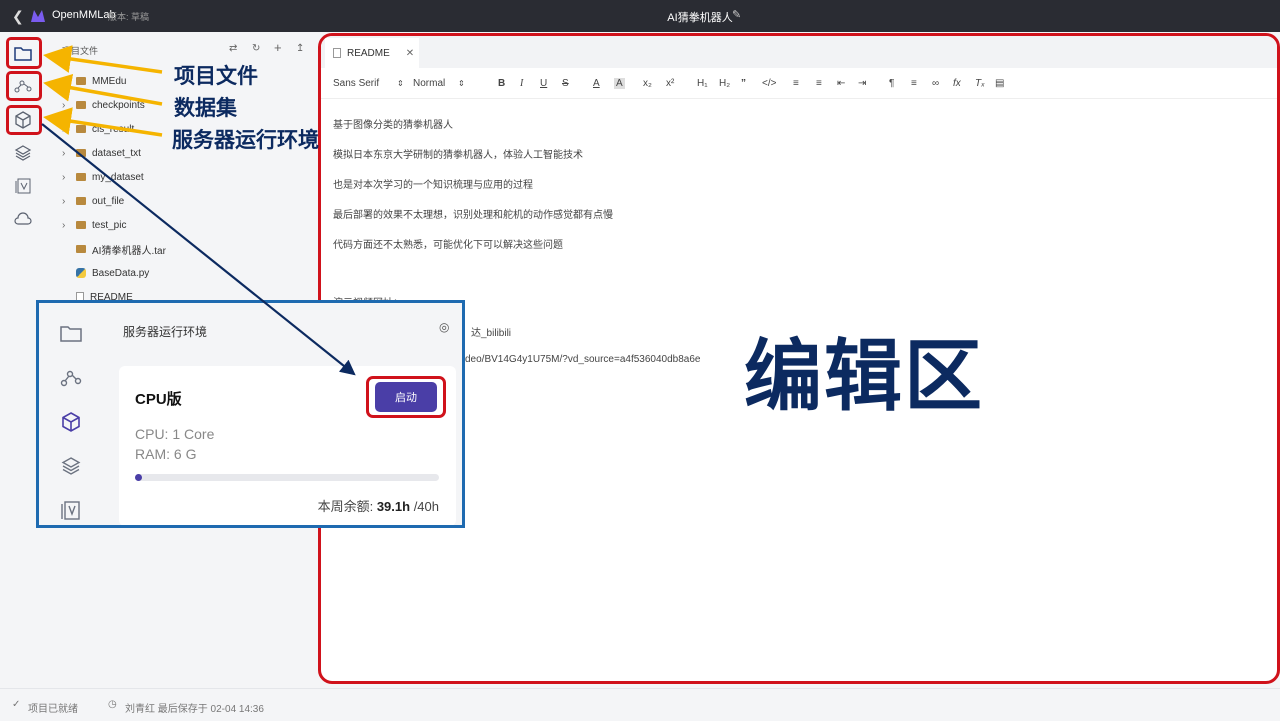 The height and width of the screenshot is (721, 1280). What do you see at coordinates (245, 140) in the screenshot?
I see `label-server-env: 服务器运行环境` at bounding box center [245, 140].